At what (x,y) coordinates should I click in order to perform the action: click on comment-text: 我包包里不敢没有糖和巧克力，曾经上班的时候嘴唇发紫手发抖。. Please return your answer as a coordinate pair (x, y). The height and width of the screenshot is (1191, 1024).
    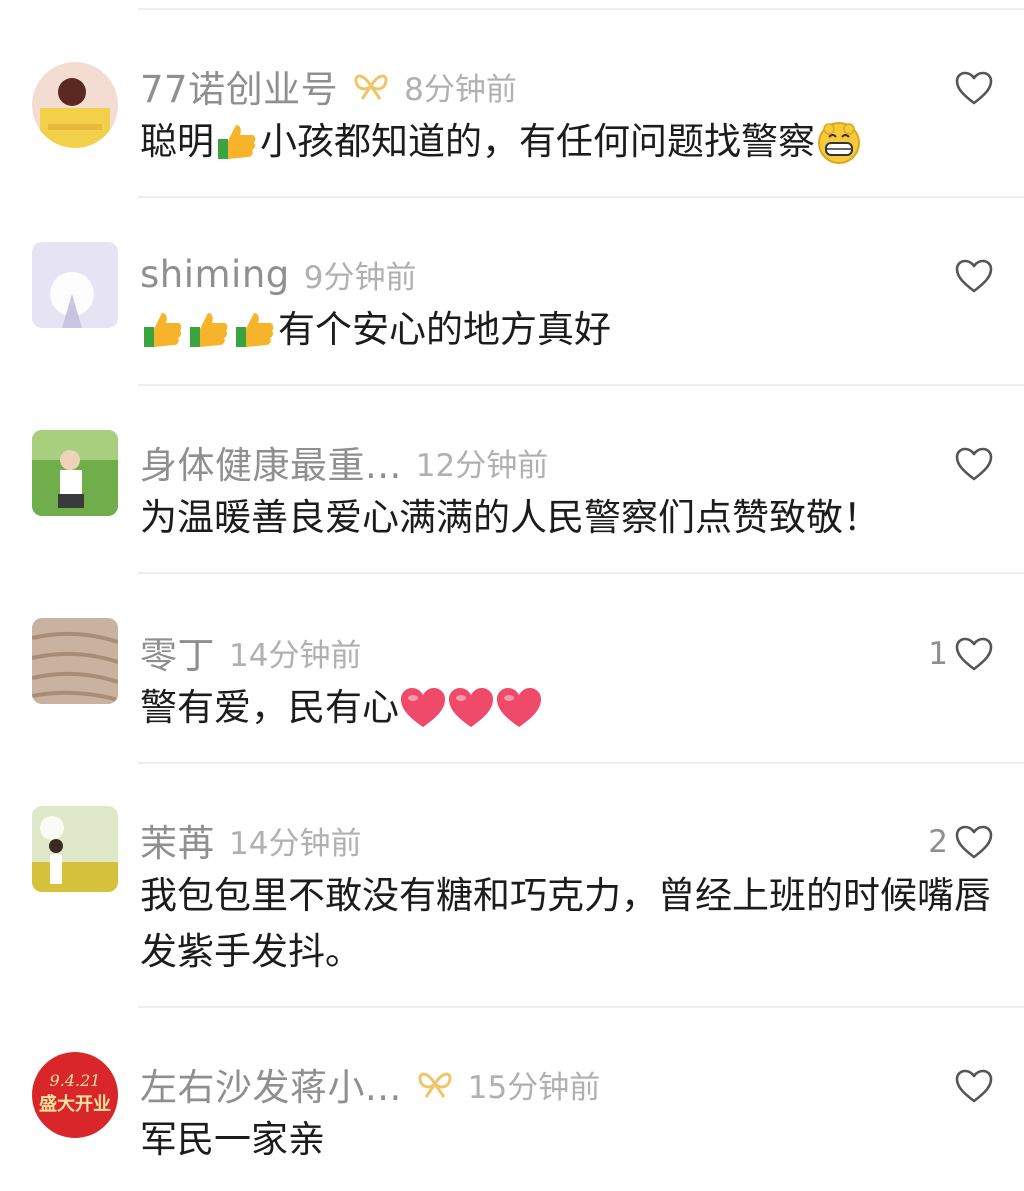
    Looking at the image, I should click on (565, 923).